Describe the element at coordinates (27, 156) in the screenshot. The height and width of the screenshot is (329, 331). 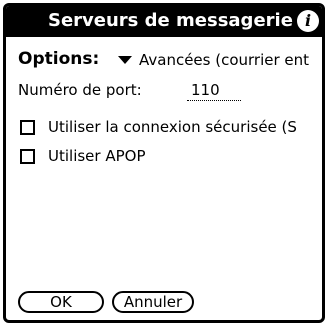
I see `apop-checkbox` at that location.